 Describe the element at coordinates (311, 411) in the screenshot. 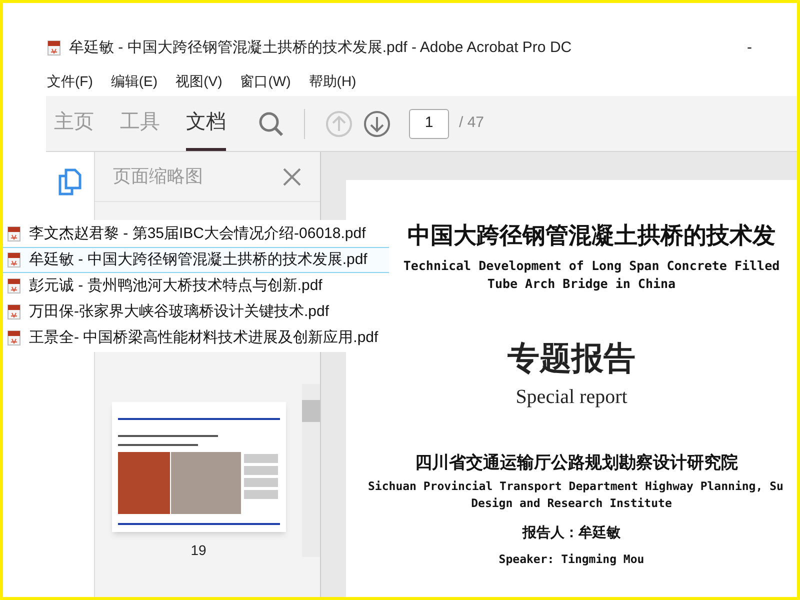

I see `scrollbar-thumb` at that location.